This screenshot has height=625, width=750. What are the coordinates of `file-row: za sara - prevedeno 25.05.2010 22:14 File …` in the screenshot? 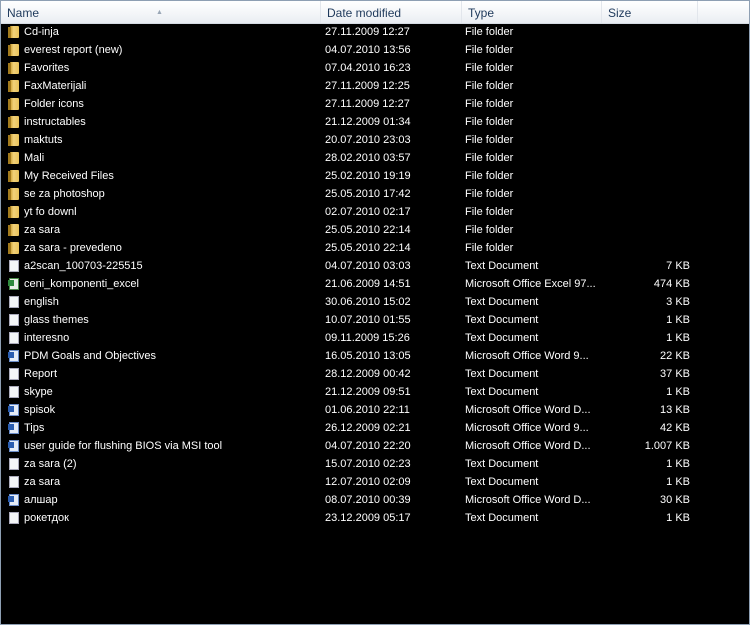 It's located at (374, 248).